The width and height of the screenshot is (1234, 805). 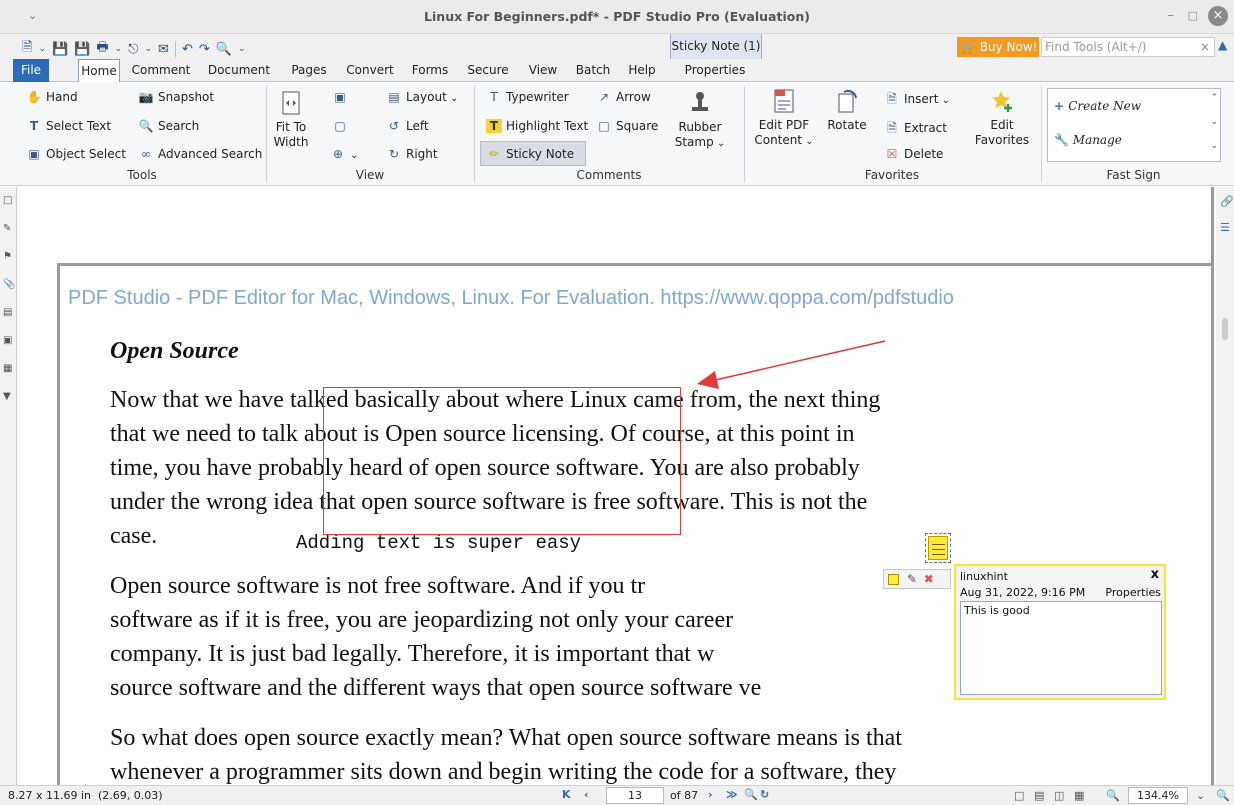 I want to click on signatures-panel-icon: ▣, so click(x=8, y=341).